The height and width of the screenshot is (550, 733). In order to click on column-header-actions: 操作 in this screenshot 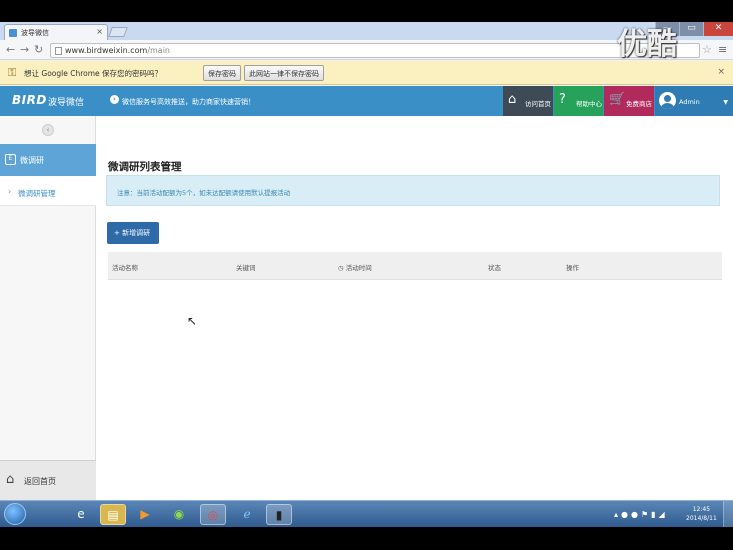, I will do `click(572, 268)`.